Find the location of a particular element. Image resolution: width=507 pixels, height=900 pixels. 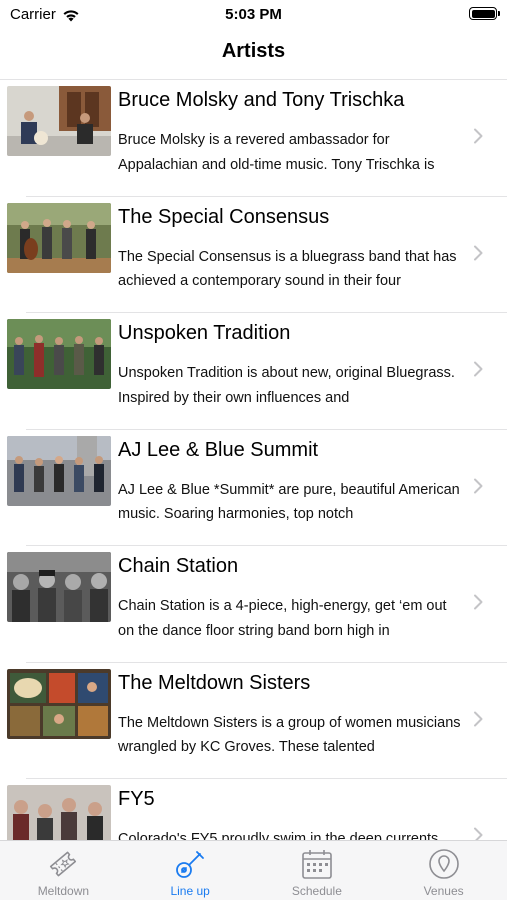

tab-venues: Venues is located at coordinates (443, 870).